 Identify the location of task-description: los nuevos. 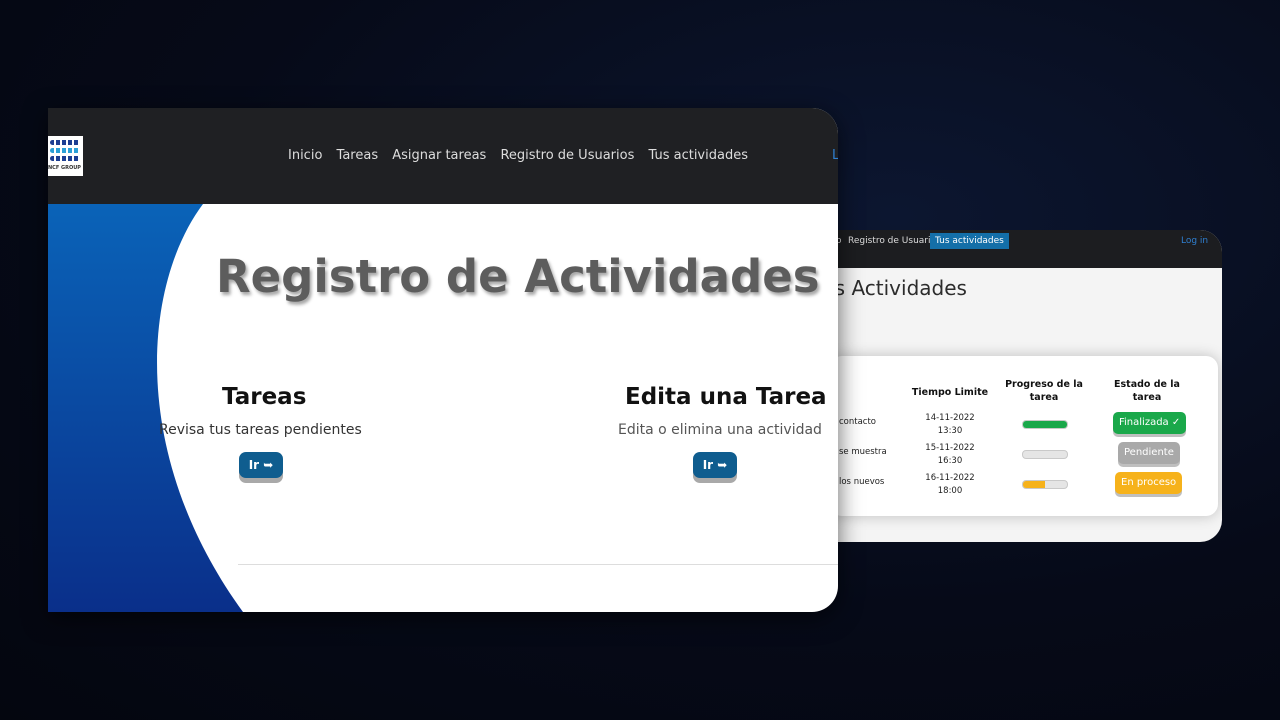
(862, 482).